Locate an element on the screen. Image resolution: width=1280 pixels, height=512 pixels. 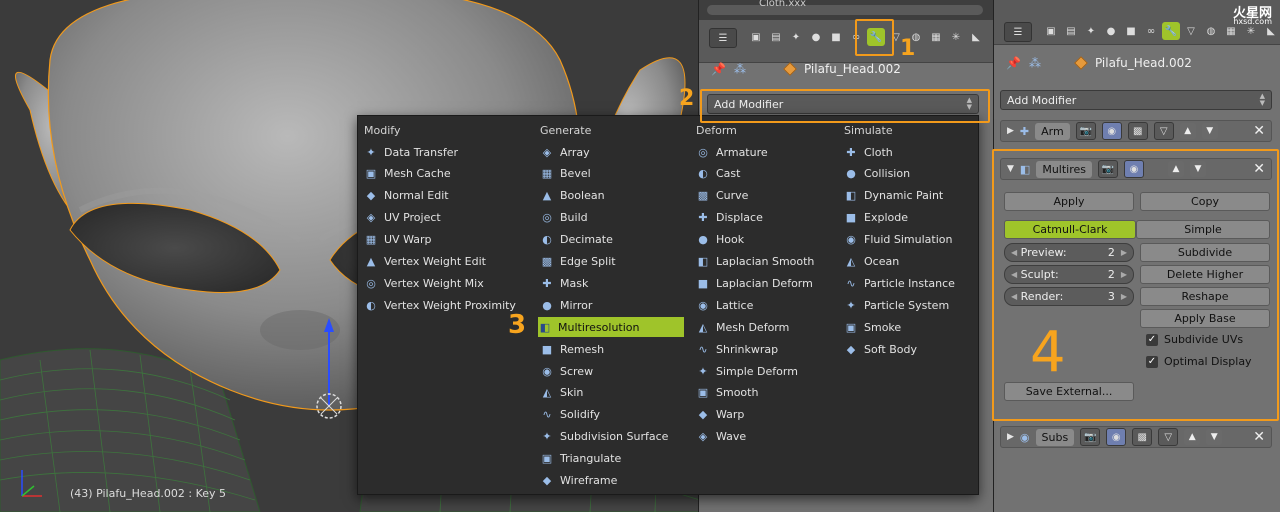
catmull-clark-button: Catmull-Clark is located at coordinates (1070, 229).